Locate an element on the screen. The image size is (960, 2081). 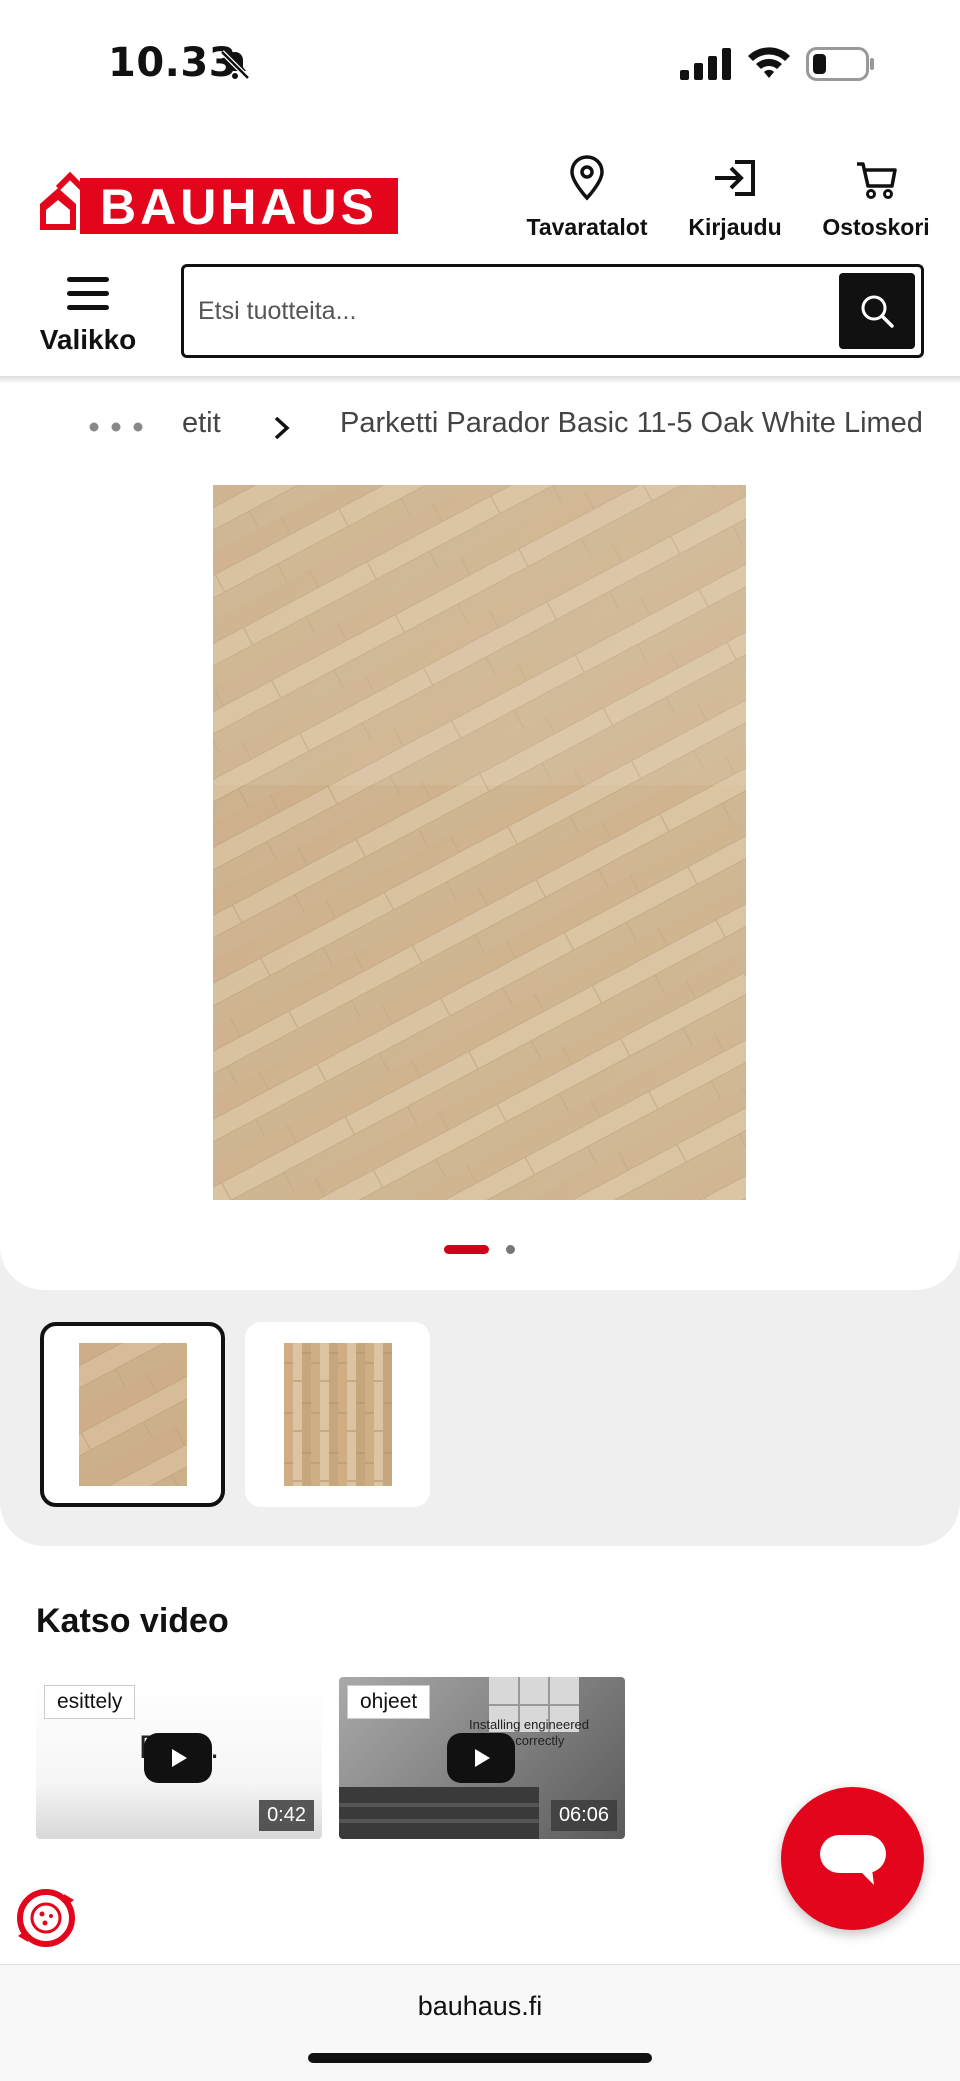
browser-url-bar: bauhaus.fi is located at coordinates (480, 2022).